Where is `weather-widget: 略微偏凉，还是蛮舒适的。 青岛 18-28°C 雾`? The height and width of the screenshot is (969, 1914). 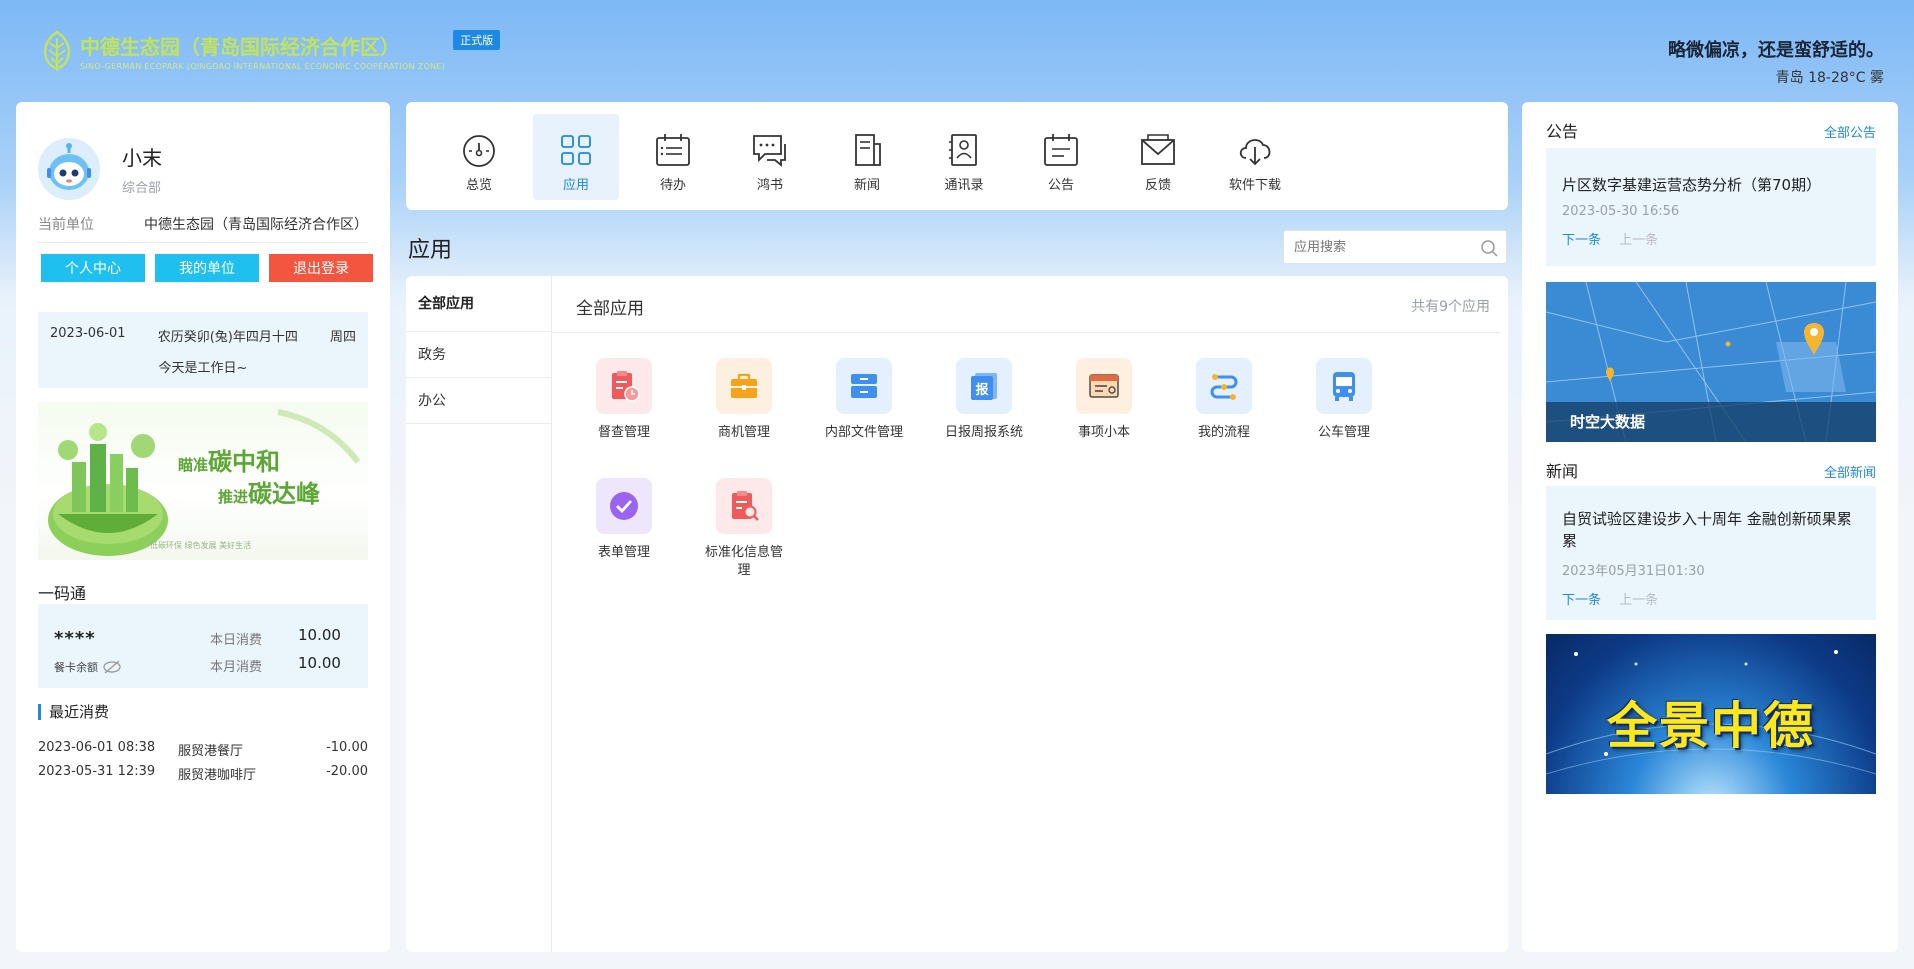
weather-widget: 略微偏凉，还是蛮舒适的。 青岛 18-28°C 雾 is located at coordinates (1776, 61).